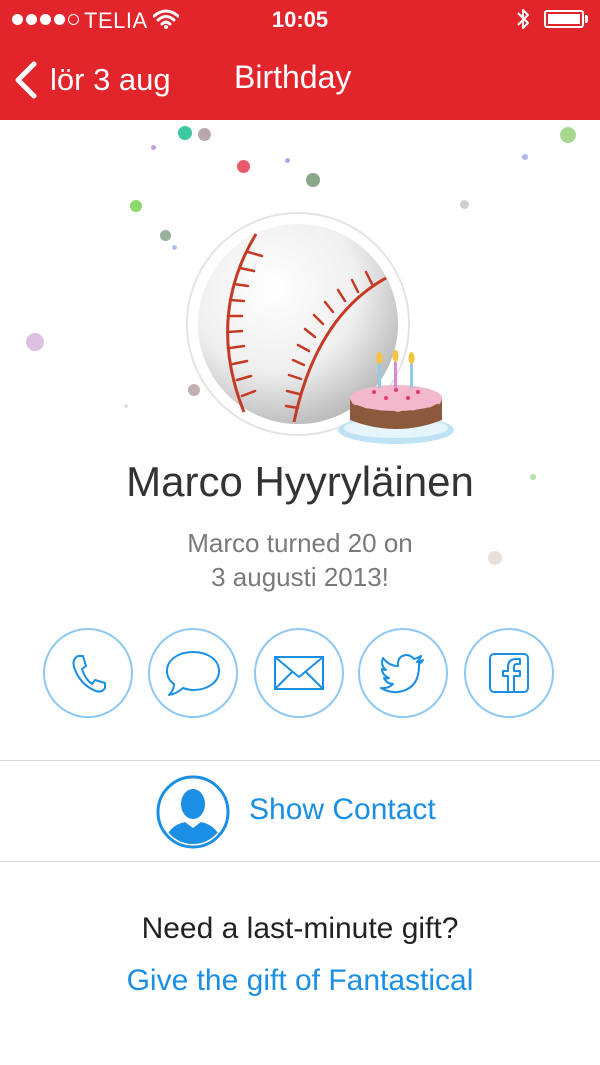 This screenshot has width=600, height=1065. Describe the element at coordinates (293, 77) in the screenshot. I see `page-title: Birthday` at that location.